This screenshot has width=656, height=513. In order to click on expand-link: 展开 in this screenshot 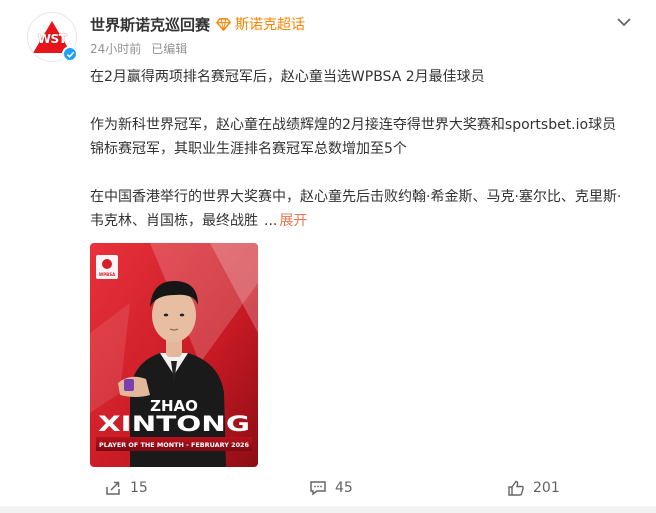, I will do `click(293, 221)`.